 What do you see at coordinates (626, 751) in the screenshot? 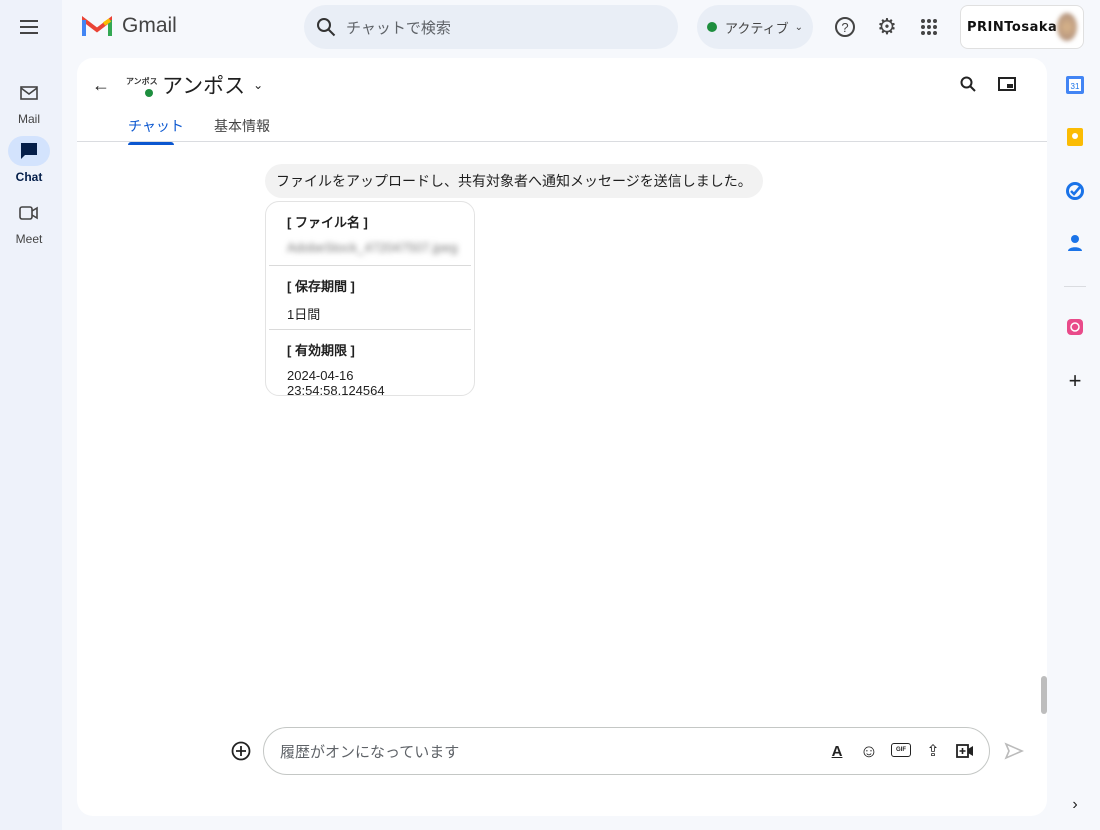
I see `message-input: 履歴がオンになっています A ☺ GIF ⇪` at bounding box center [626, 751].